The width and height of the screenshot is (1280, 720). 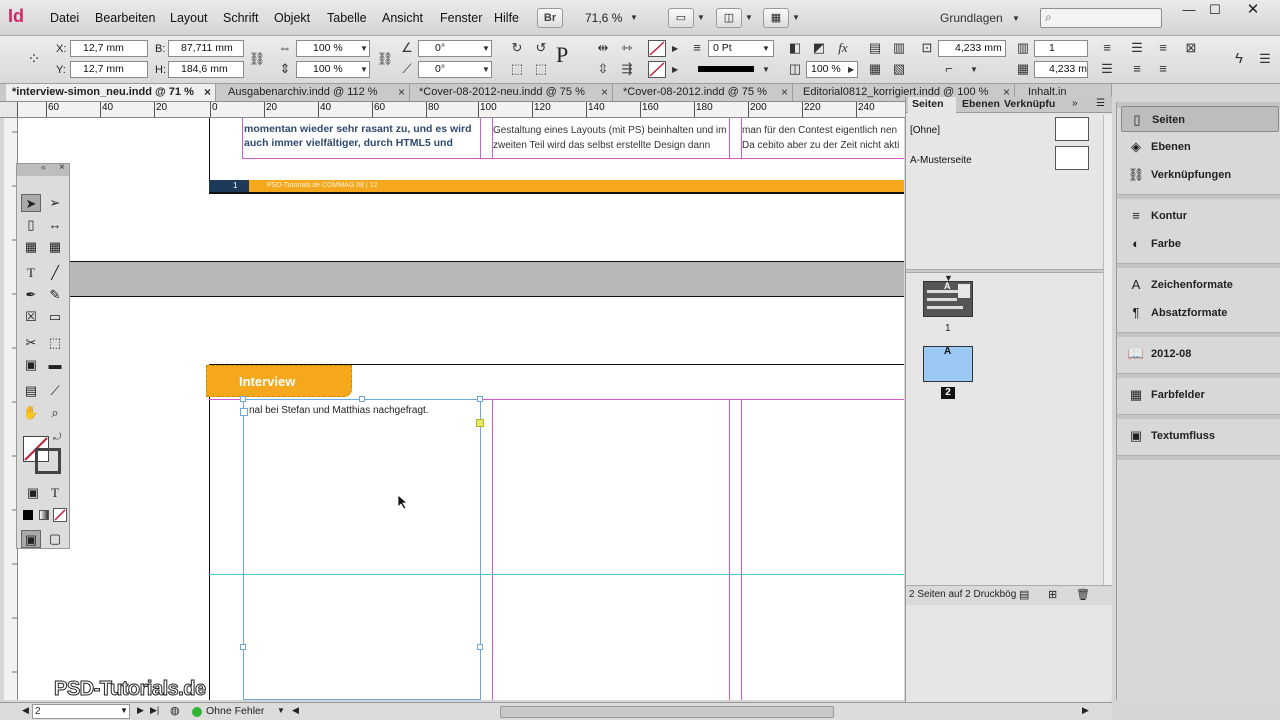 I want to click on dock-absatzformate: ¶ Absatzformate, so click(x=1200, y=313).